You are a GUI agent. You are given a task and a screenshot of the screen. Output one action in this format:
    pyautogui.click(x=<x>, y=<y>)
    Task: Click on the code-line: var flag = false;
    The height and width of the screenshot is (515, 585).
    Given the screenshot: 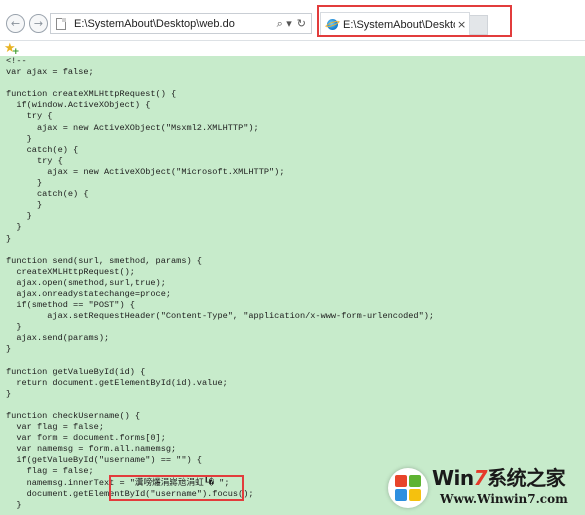 What is the action you would take?
    pyautogui.click(x=55, y=427)
    